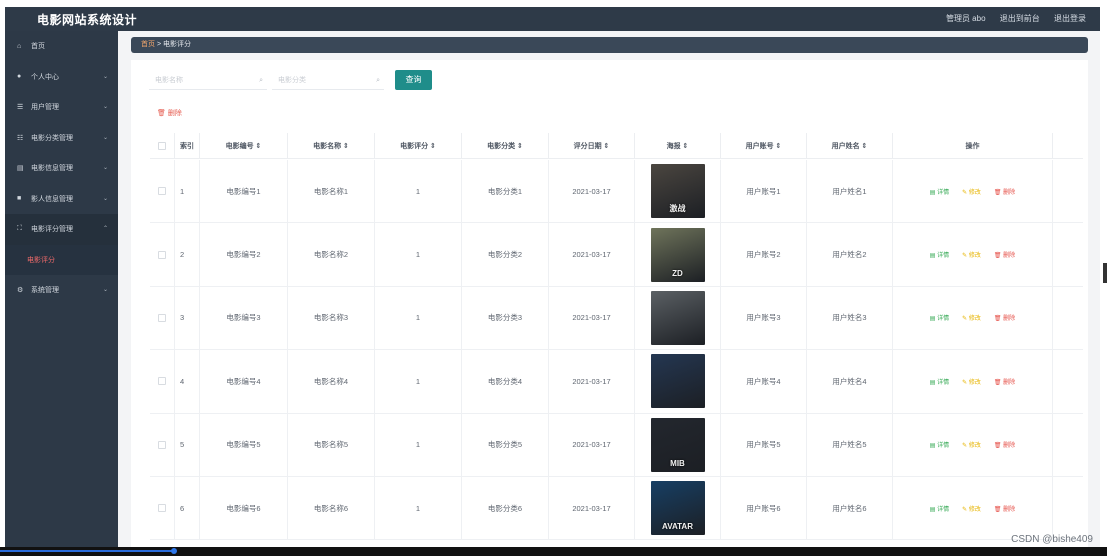 The height and width of the screenshot is (556, 1107). I want to click on cell-name: 电影名称3, so click(331, 318).